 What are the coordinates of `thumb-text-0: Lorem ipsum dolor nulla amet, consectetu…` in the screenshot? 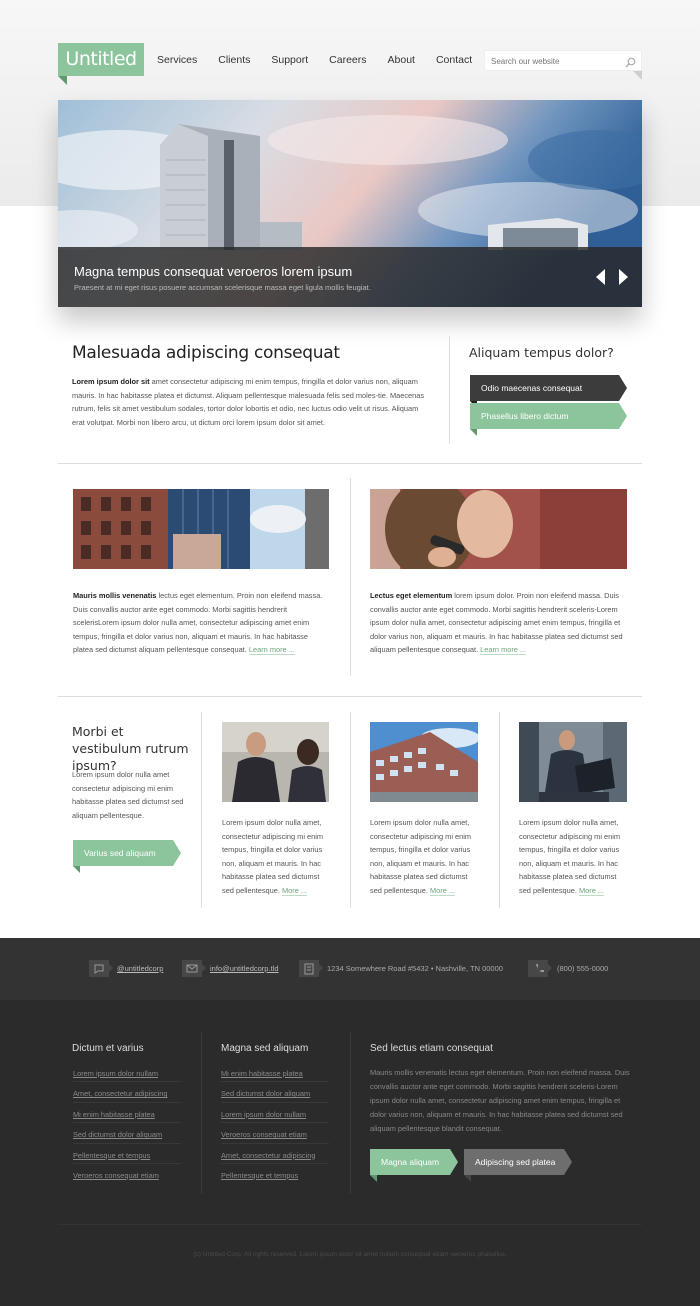 It's located at (277, 857).